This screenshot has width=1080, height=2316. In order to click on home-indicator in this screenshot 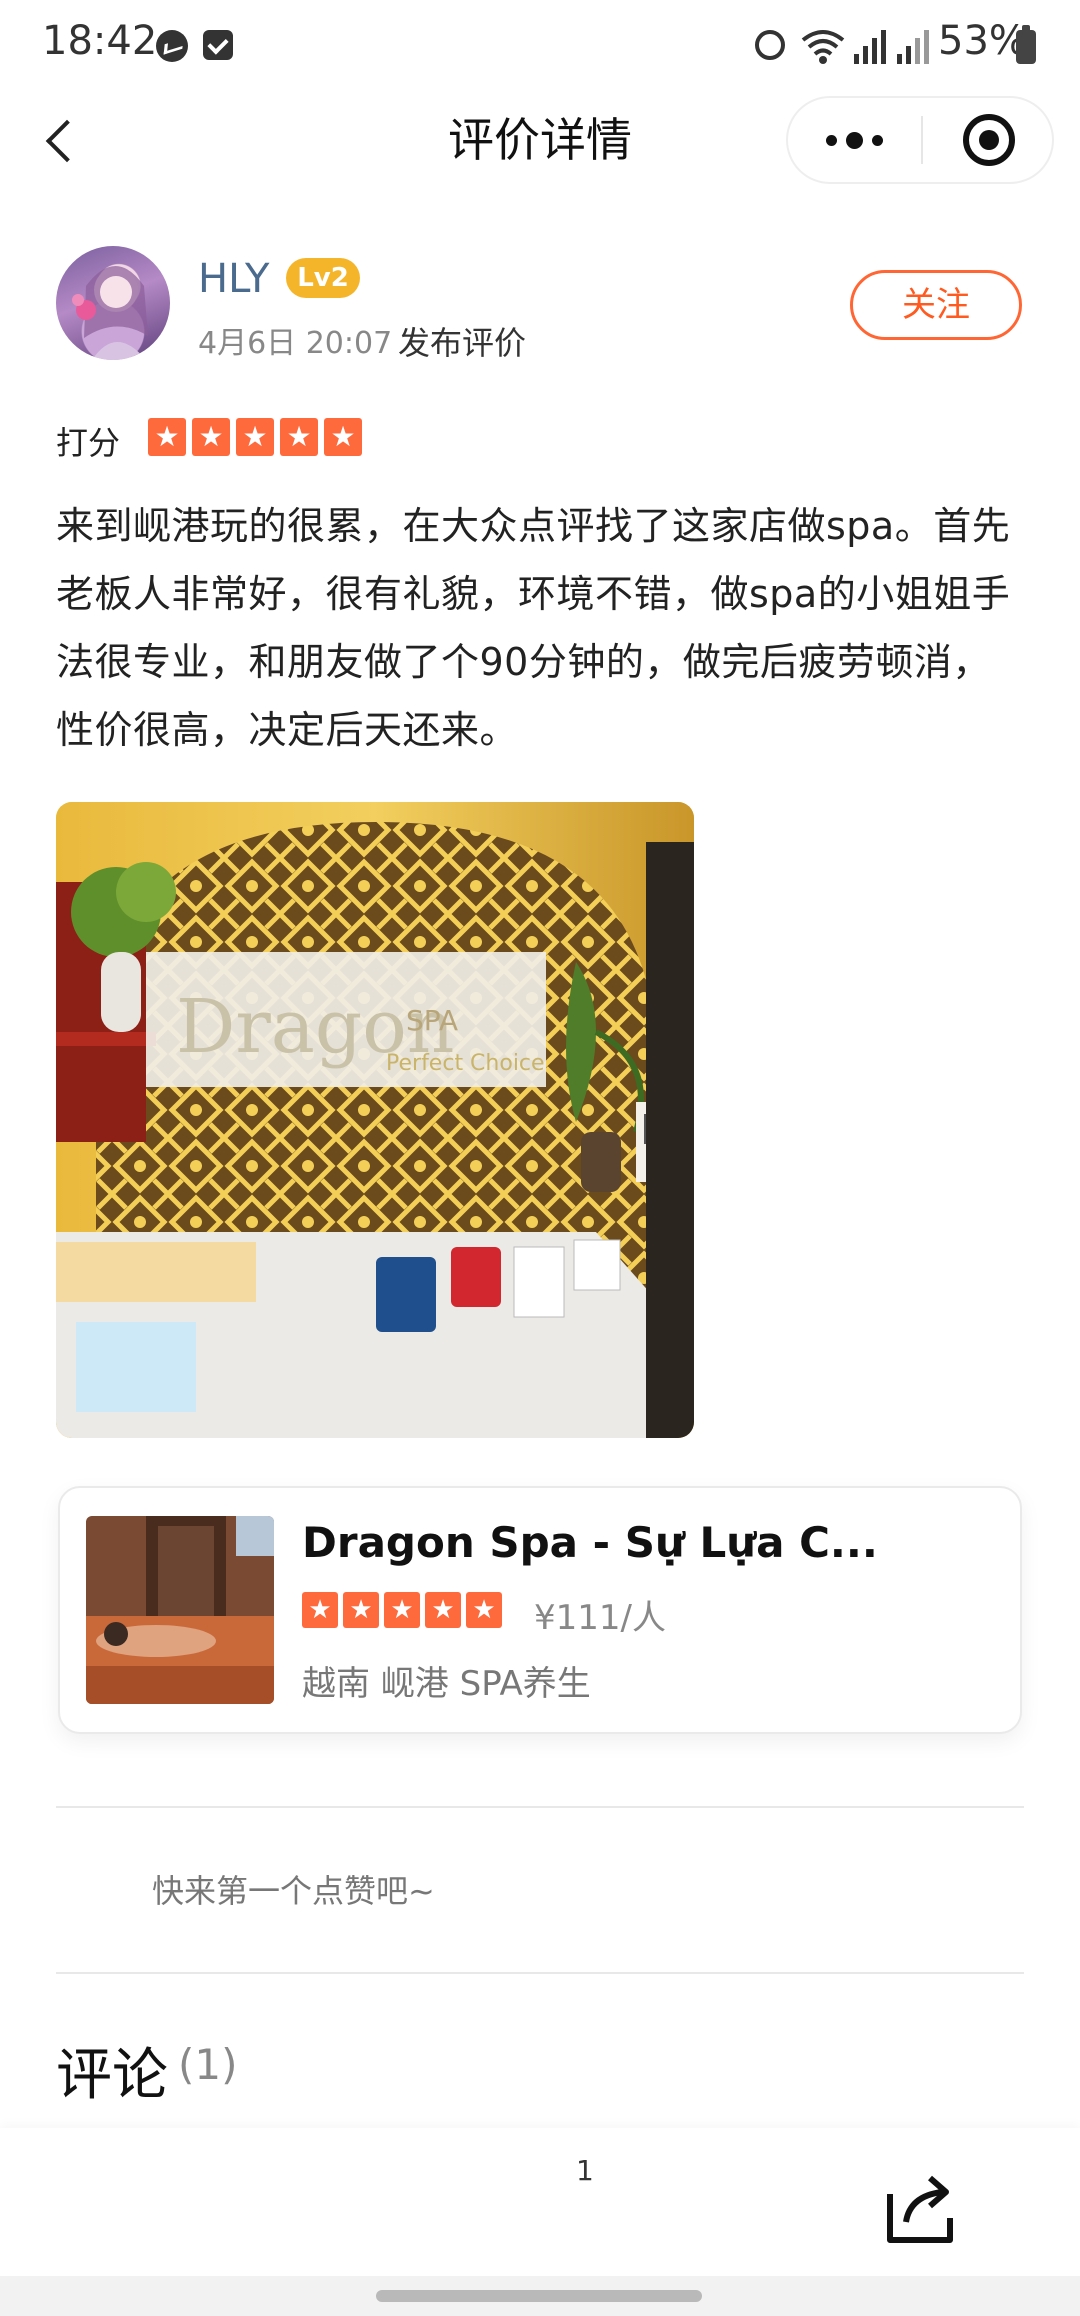, I will do `click(539, 2296)`.